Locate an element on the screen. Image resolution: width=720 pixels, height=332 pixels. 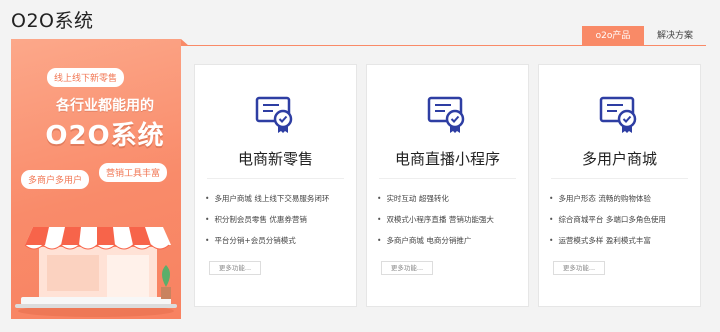
feature-item: 双模式小程序直播 营销功能强大 is located at coordinates (435, 225).